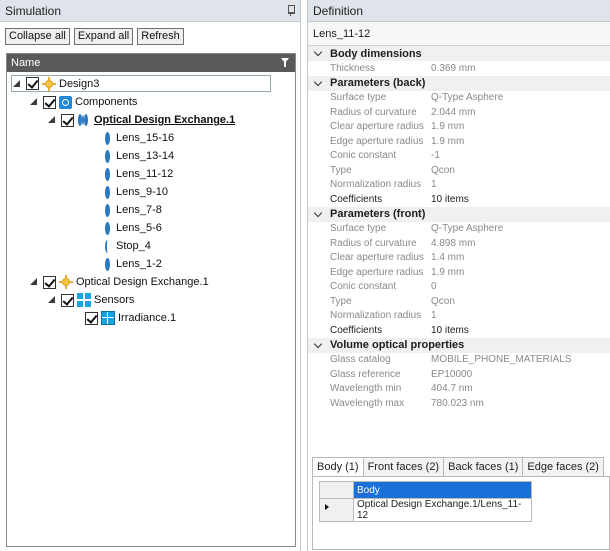  I want to click on tree-item-stop: Stop_4, so click(127, 246).